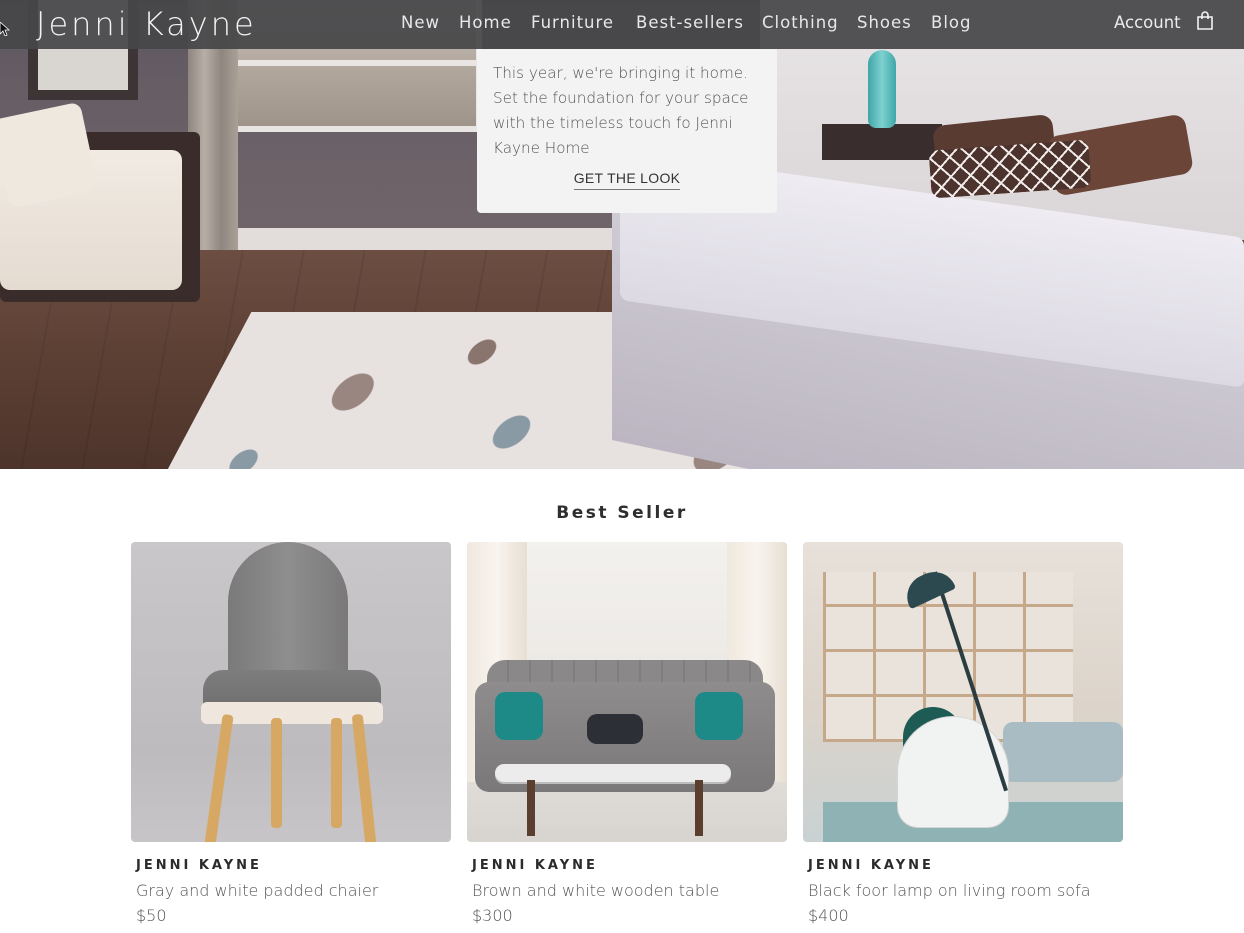  What do you see at coordinates (622, 513) in the screenshot?
I see `best-seller-heading: Best Seller` at bounding box center [622, 513].